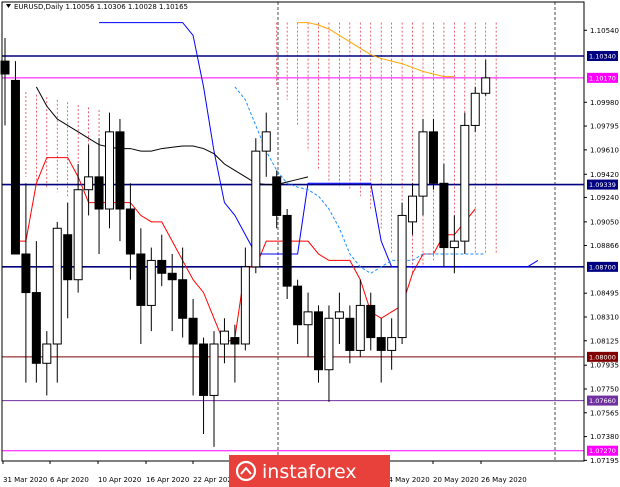 The height and width of the screenshot is (487, 620). What do you see at coordinates (504, 480) in the screenshot?
I see `x-tick-label: 26 May 2020` at bounding box center [504, 480].